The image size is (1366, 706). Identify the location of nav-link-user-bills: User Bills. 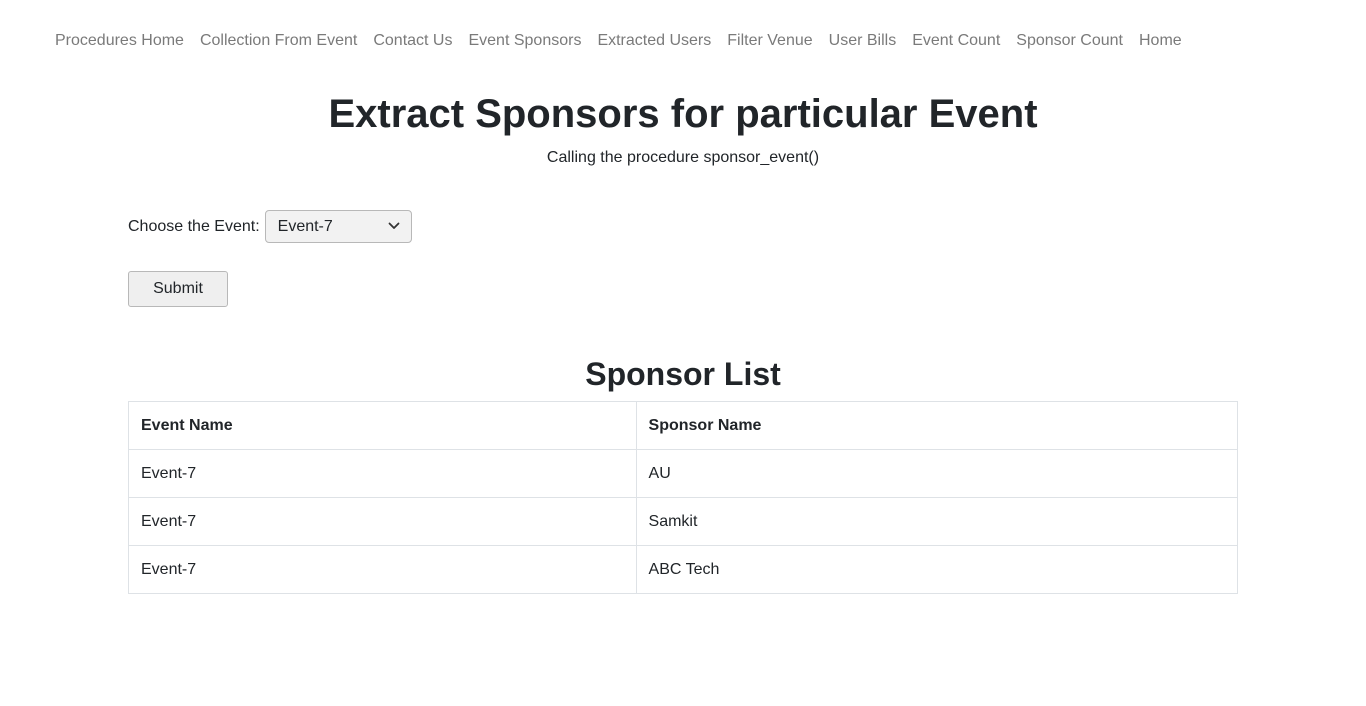
(863, 41).